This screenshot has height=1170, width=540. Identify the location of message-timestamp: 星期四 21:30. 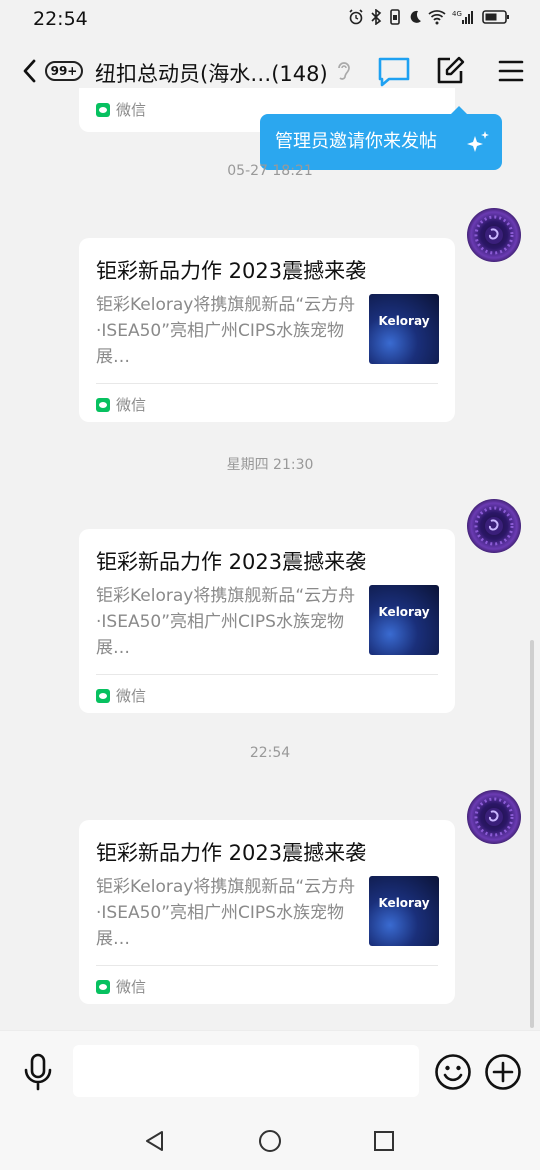
(270, 465).